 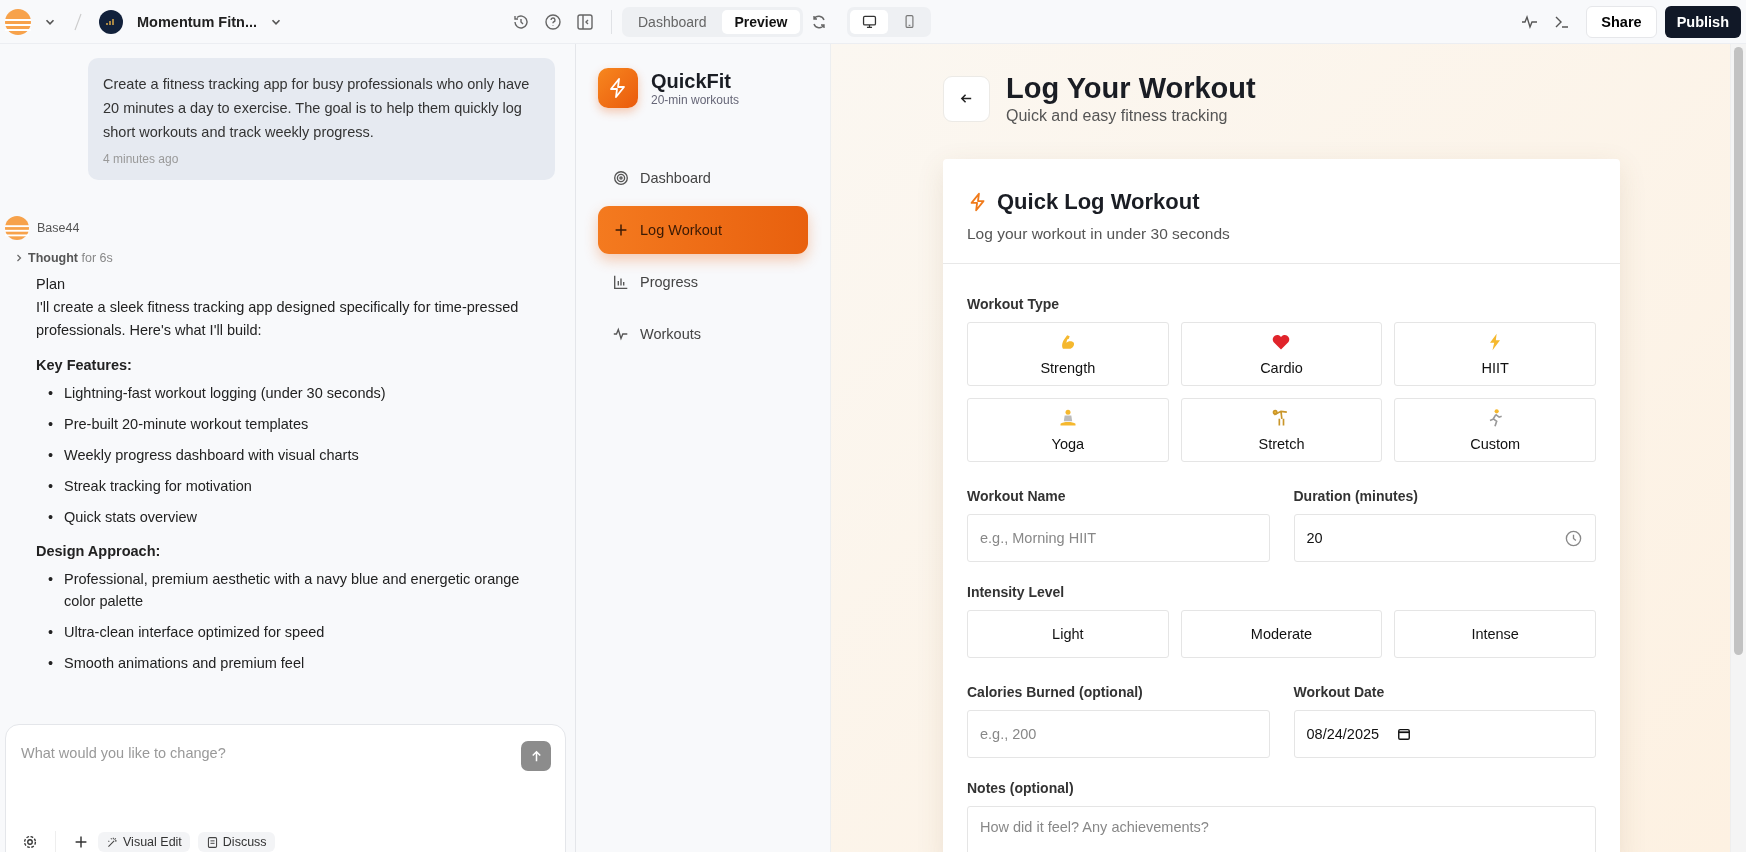 What do you see at coordinates (158, 486) in the screenshot?
I see `list-item: Streak tracking for motivation` at bounding box center [158, 486].